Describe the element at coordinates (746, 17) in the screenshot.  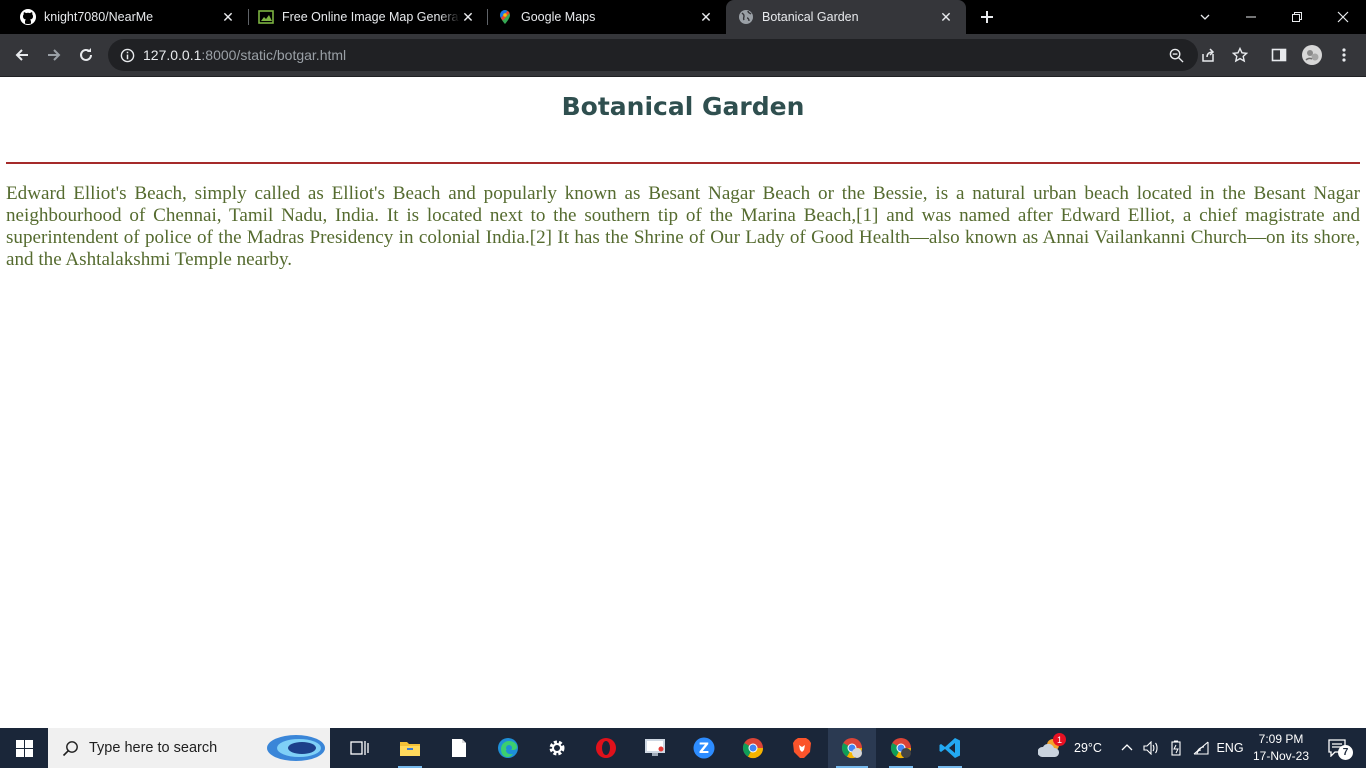
I see `globe-icon` at that location.